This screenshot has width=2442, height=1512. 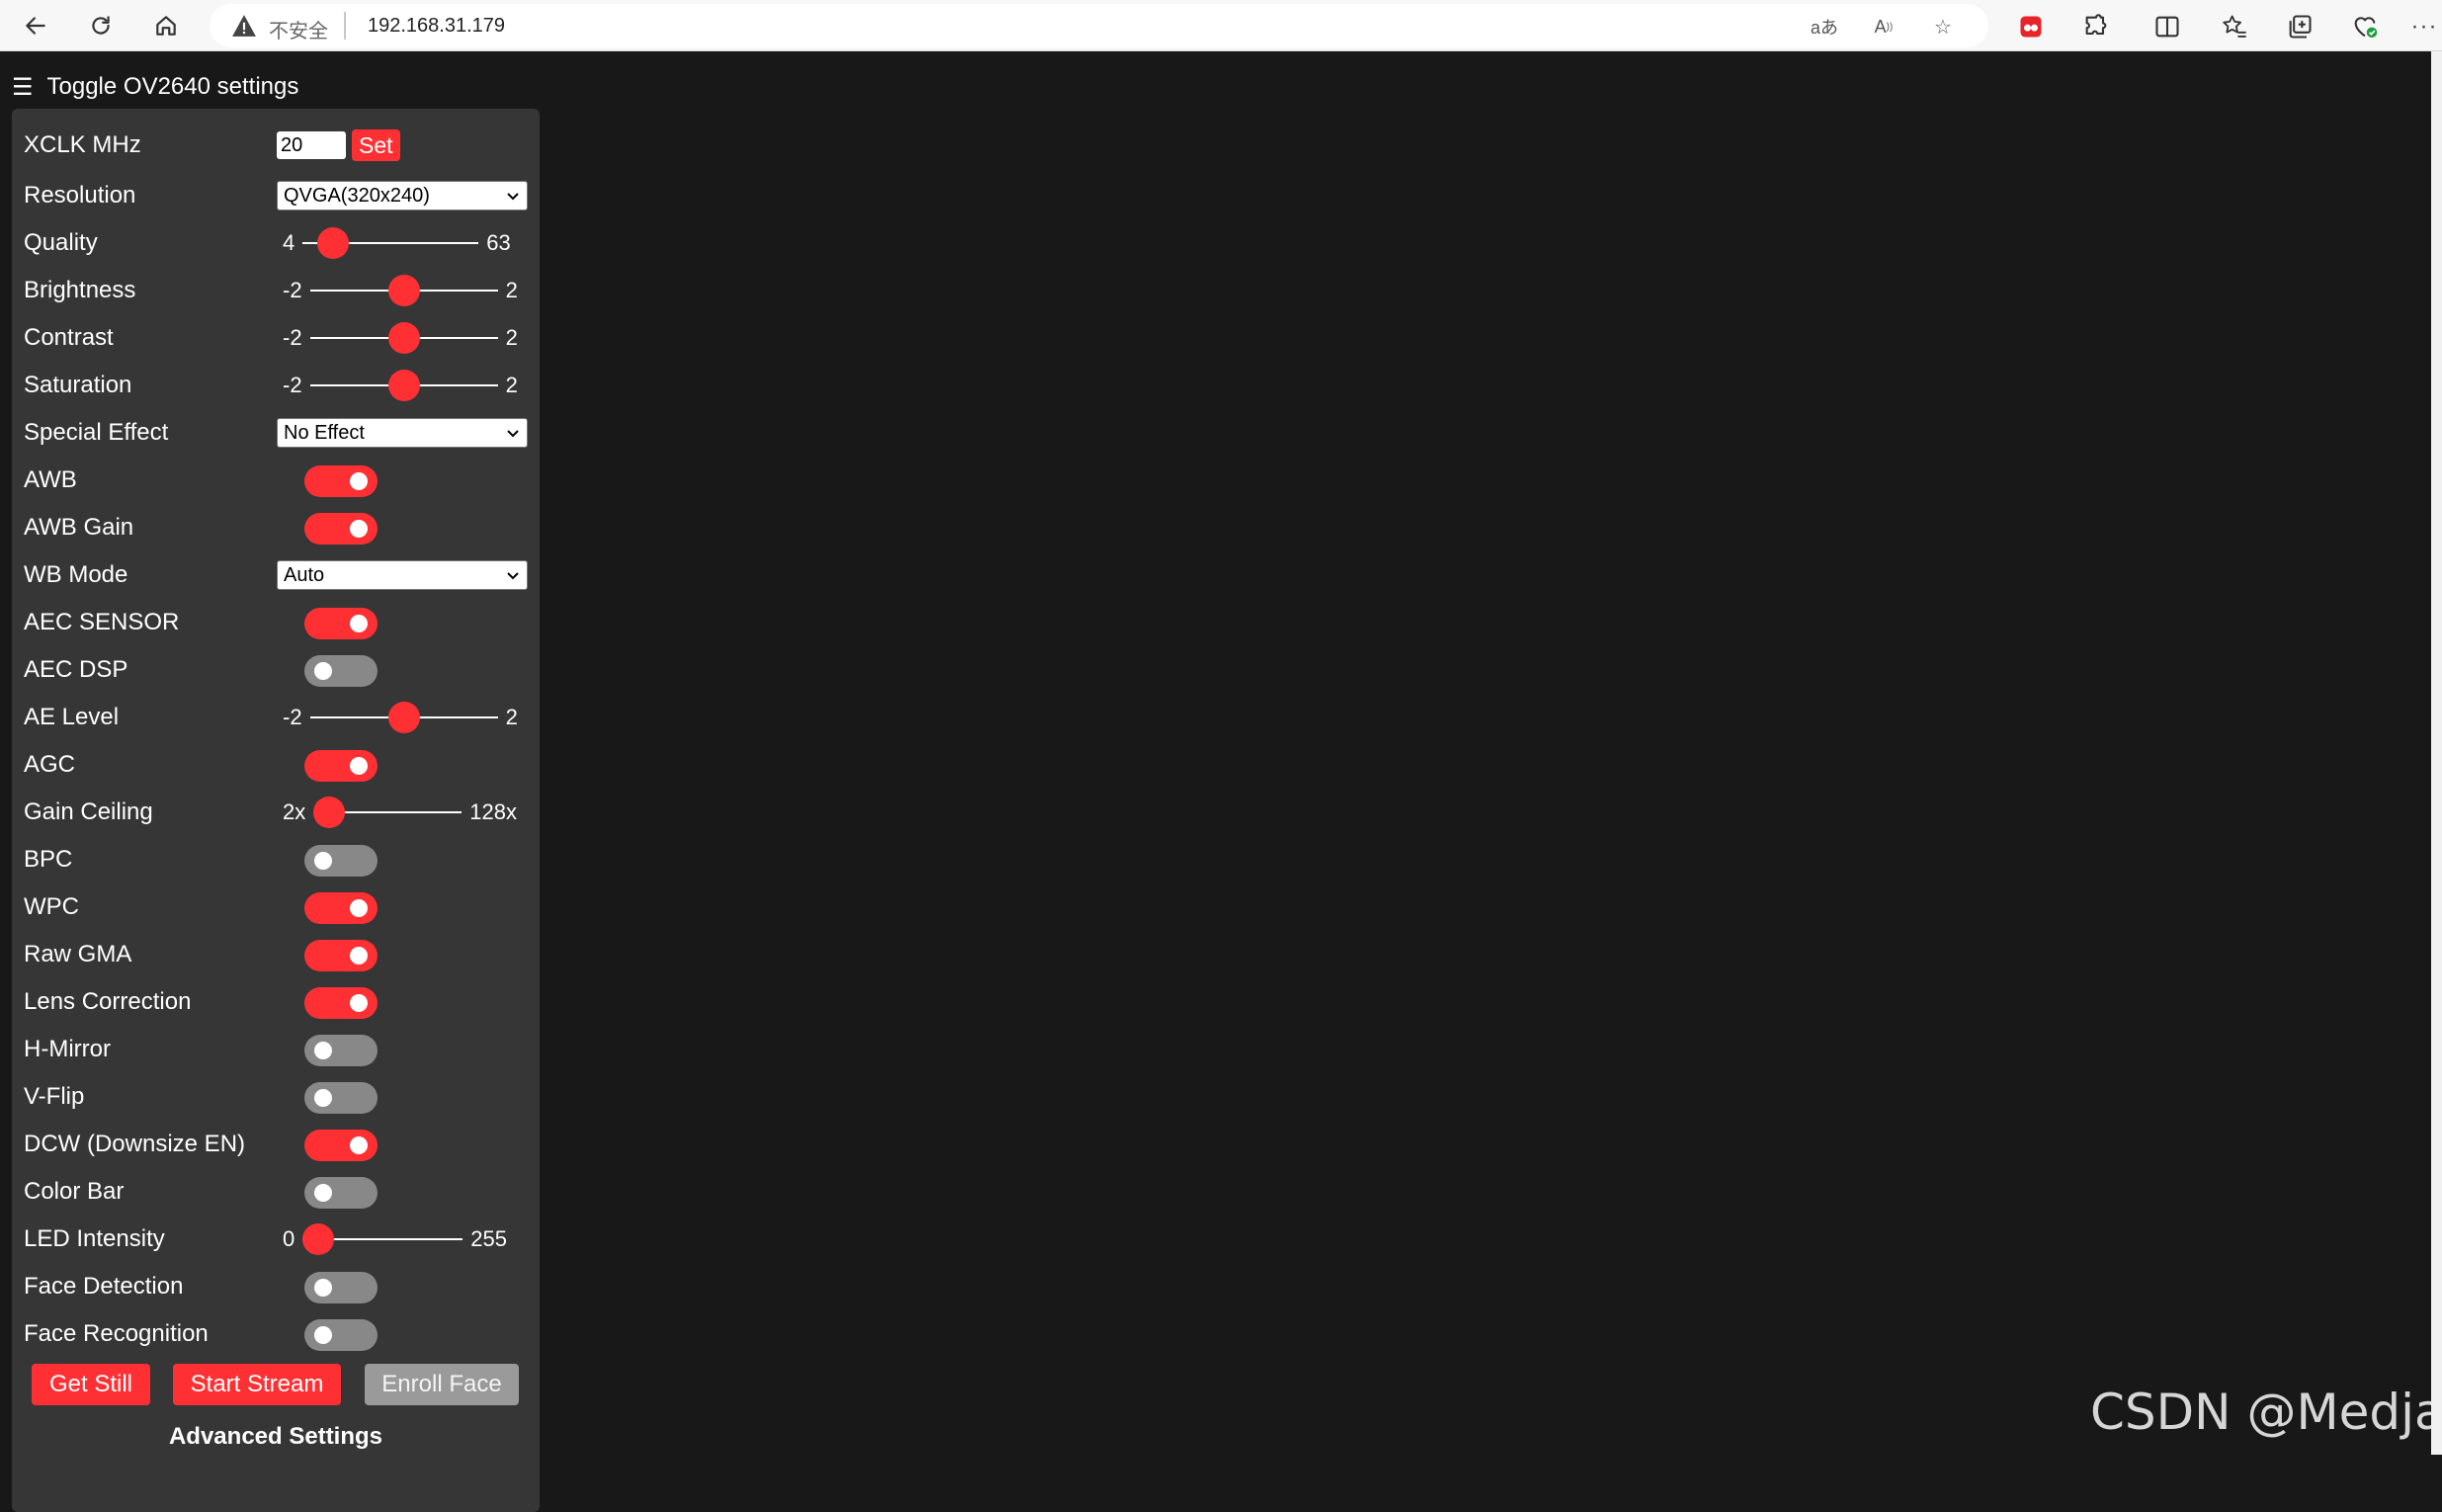 I want to click on color-bar-knob, so click(x=323, y=1193).